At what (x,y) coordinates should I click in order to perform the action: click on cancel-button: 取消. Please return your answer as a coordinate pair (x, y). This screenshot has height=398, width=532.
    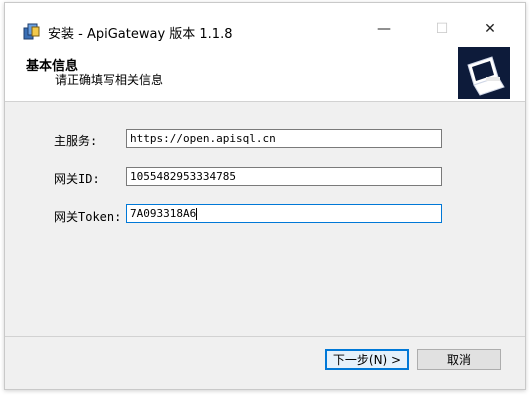
    Looking at the image, I should click on (459, 359).